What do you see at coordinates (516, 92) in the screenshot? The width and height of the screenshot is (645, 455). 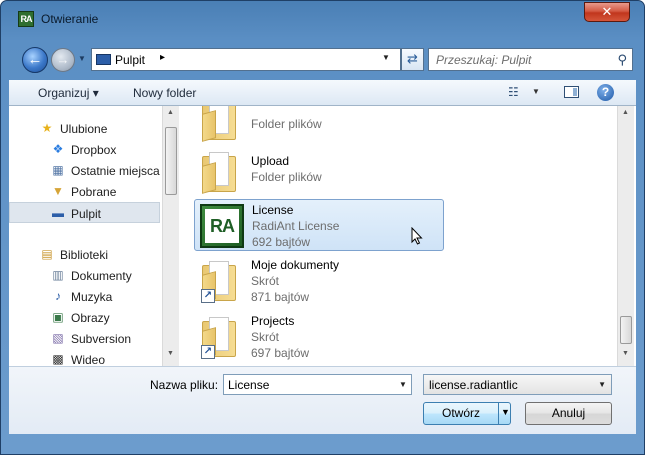 I see `change-view-icon: ☷` at bounding box center [516, 92].